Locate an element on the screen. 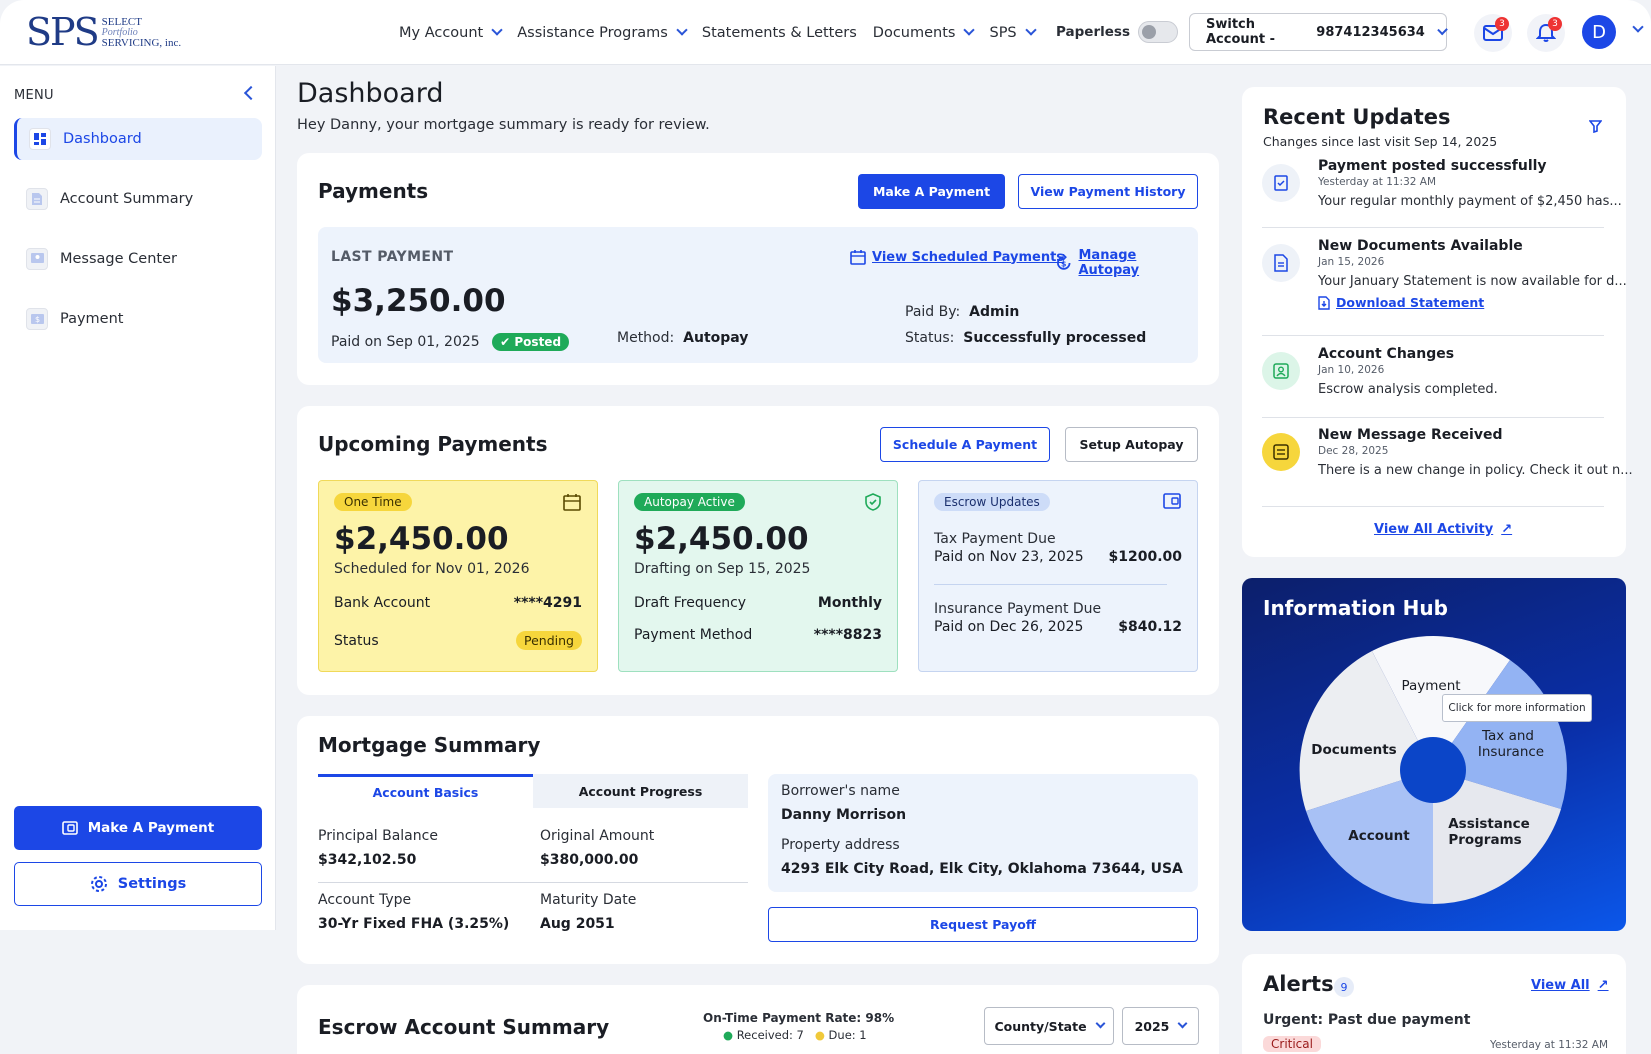  menu-label: MENU is located at coordinates (34, 95).